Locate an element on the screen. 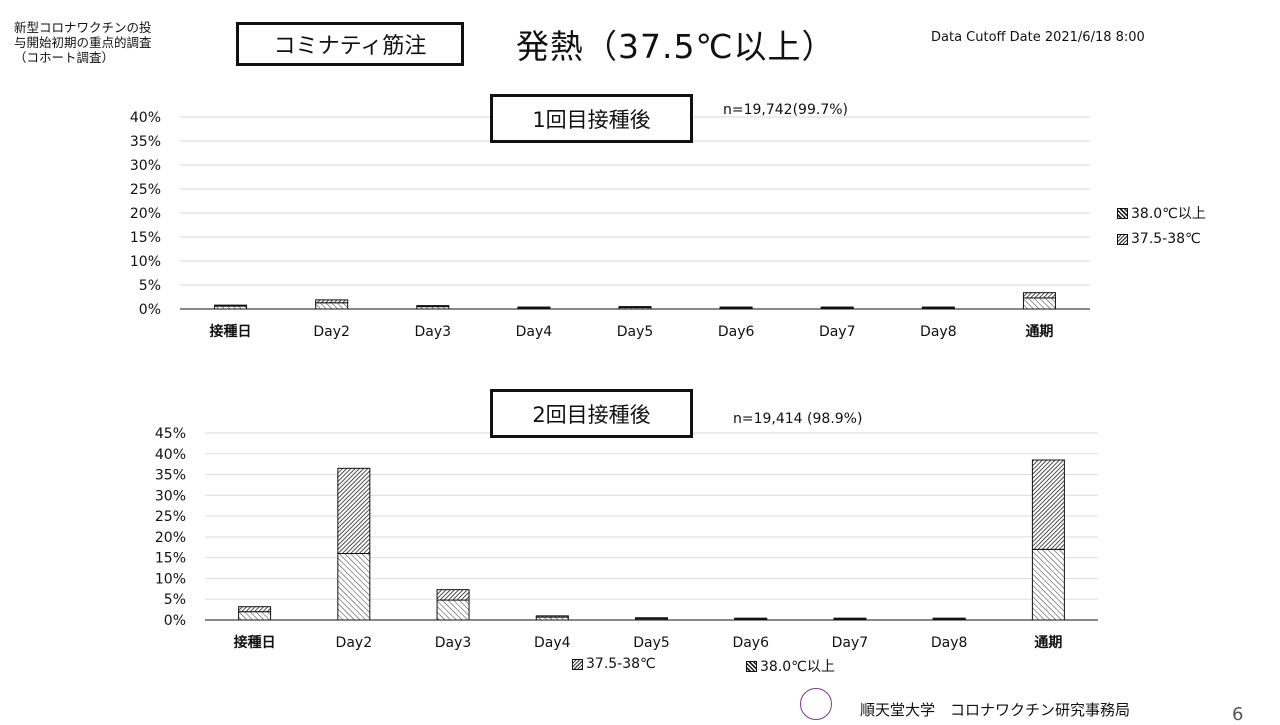 This screenshot has width=1280, height=725. y-tick-label: 45% is located at coordinates (170, 434).